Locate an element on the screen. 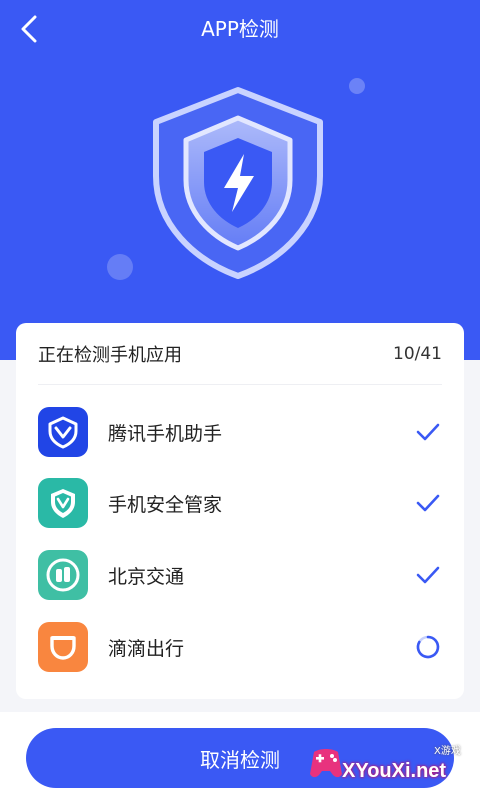 The height and width of the screenshot is (800, 480). app-name: 手机安全管家 is located at coordinates (165, 504).